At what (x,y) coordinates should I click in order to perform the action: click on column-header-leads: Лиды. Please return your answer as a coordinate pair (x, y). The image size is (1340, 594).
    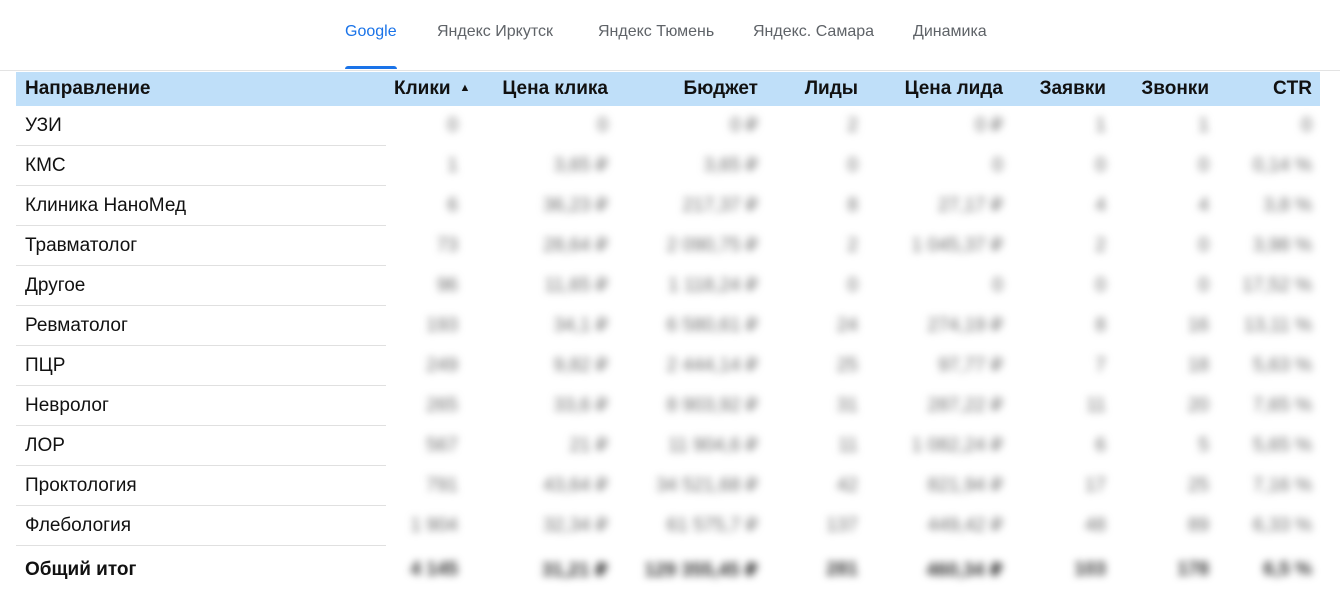
    Looking at the image, I should click on (816, 89).